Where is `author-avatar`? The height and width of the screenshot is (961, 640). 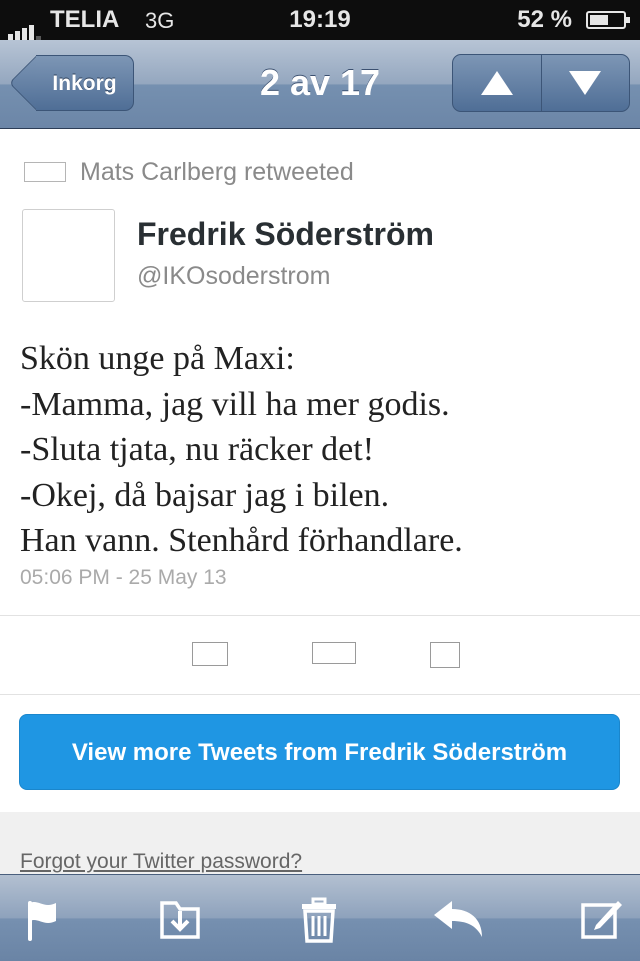 author-avatar is located at coordinates (68, 255).